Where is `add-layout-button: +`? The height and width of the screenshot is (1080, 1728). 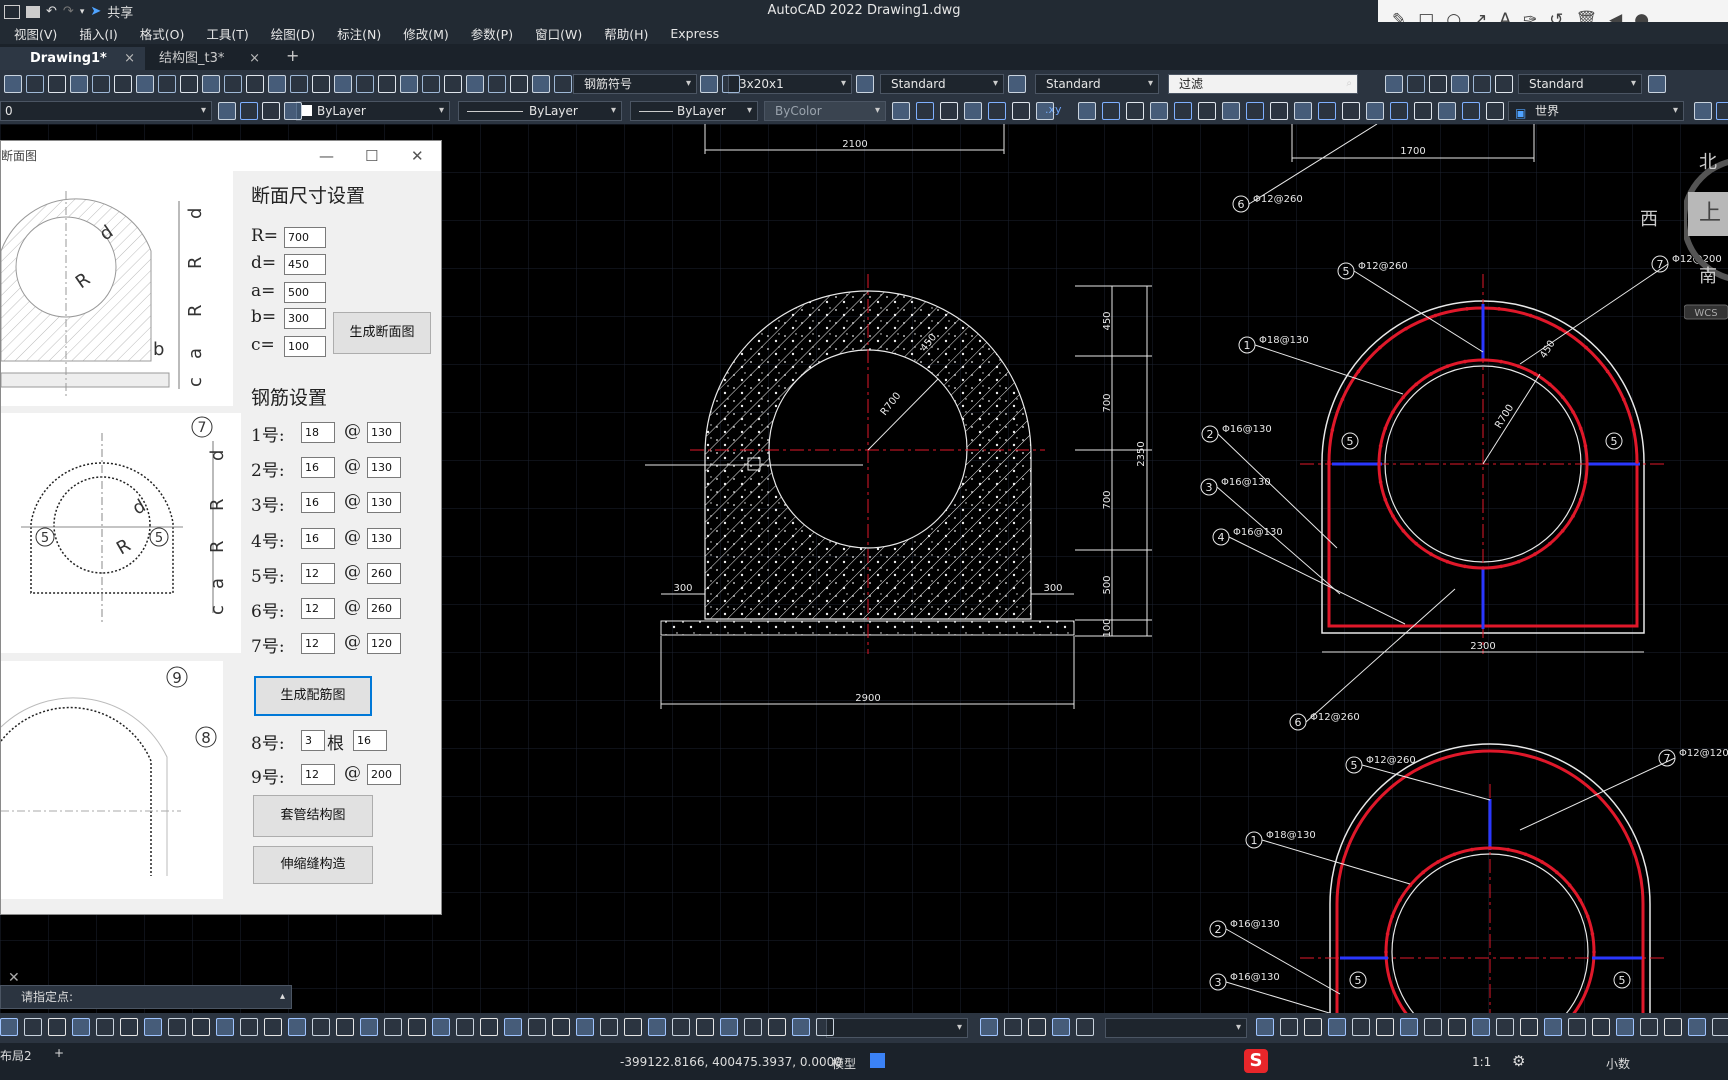 add-layout-button: + is located at coordinates (59, 1053).